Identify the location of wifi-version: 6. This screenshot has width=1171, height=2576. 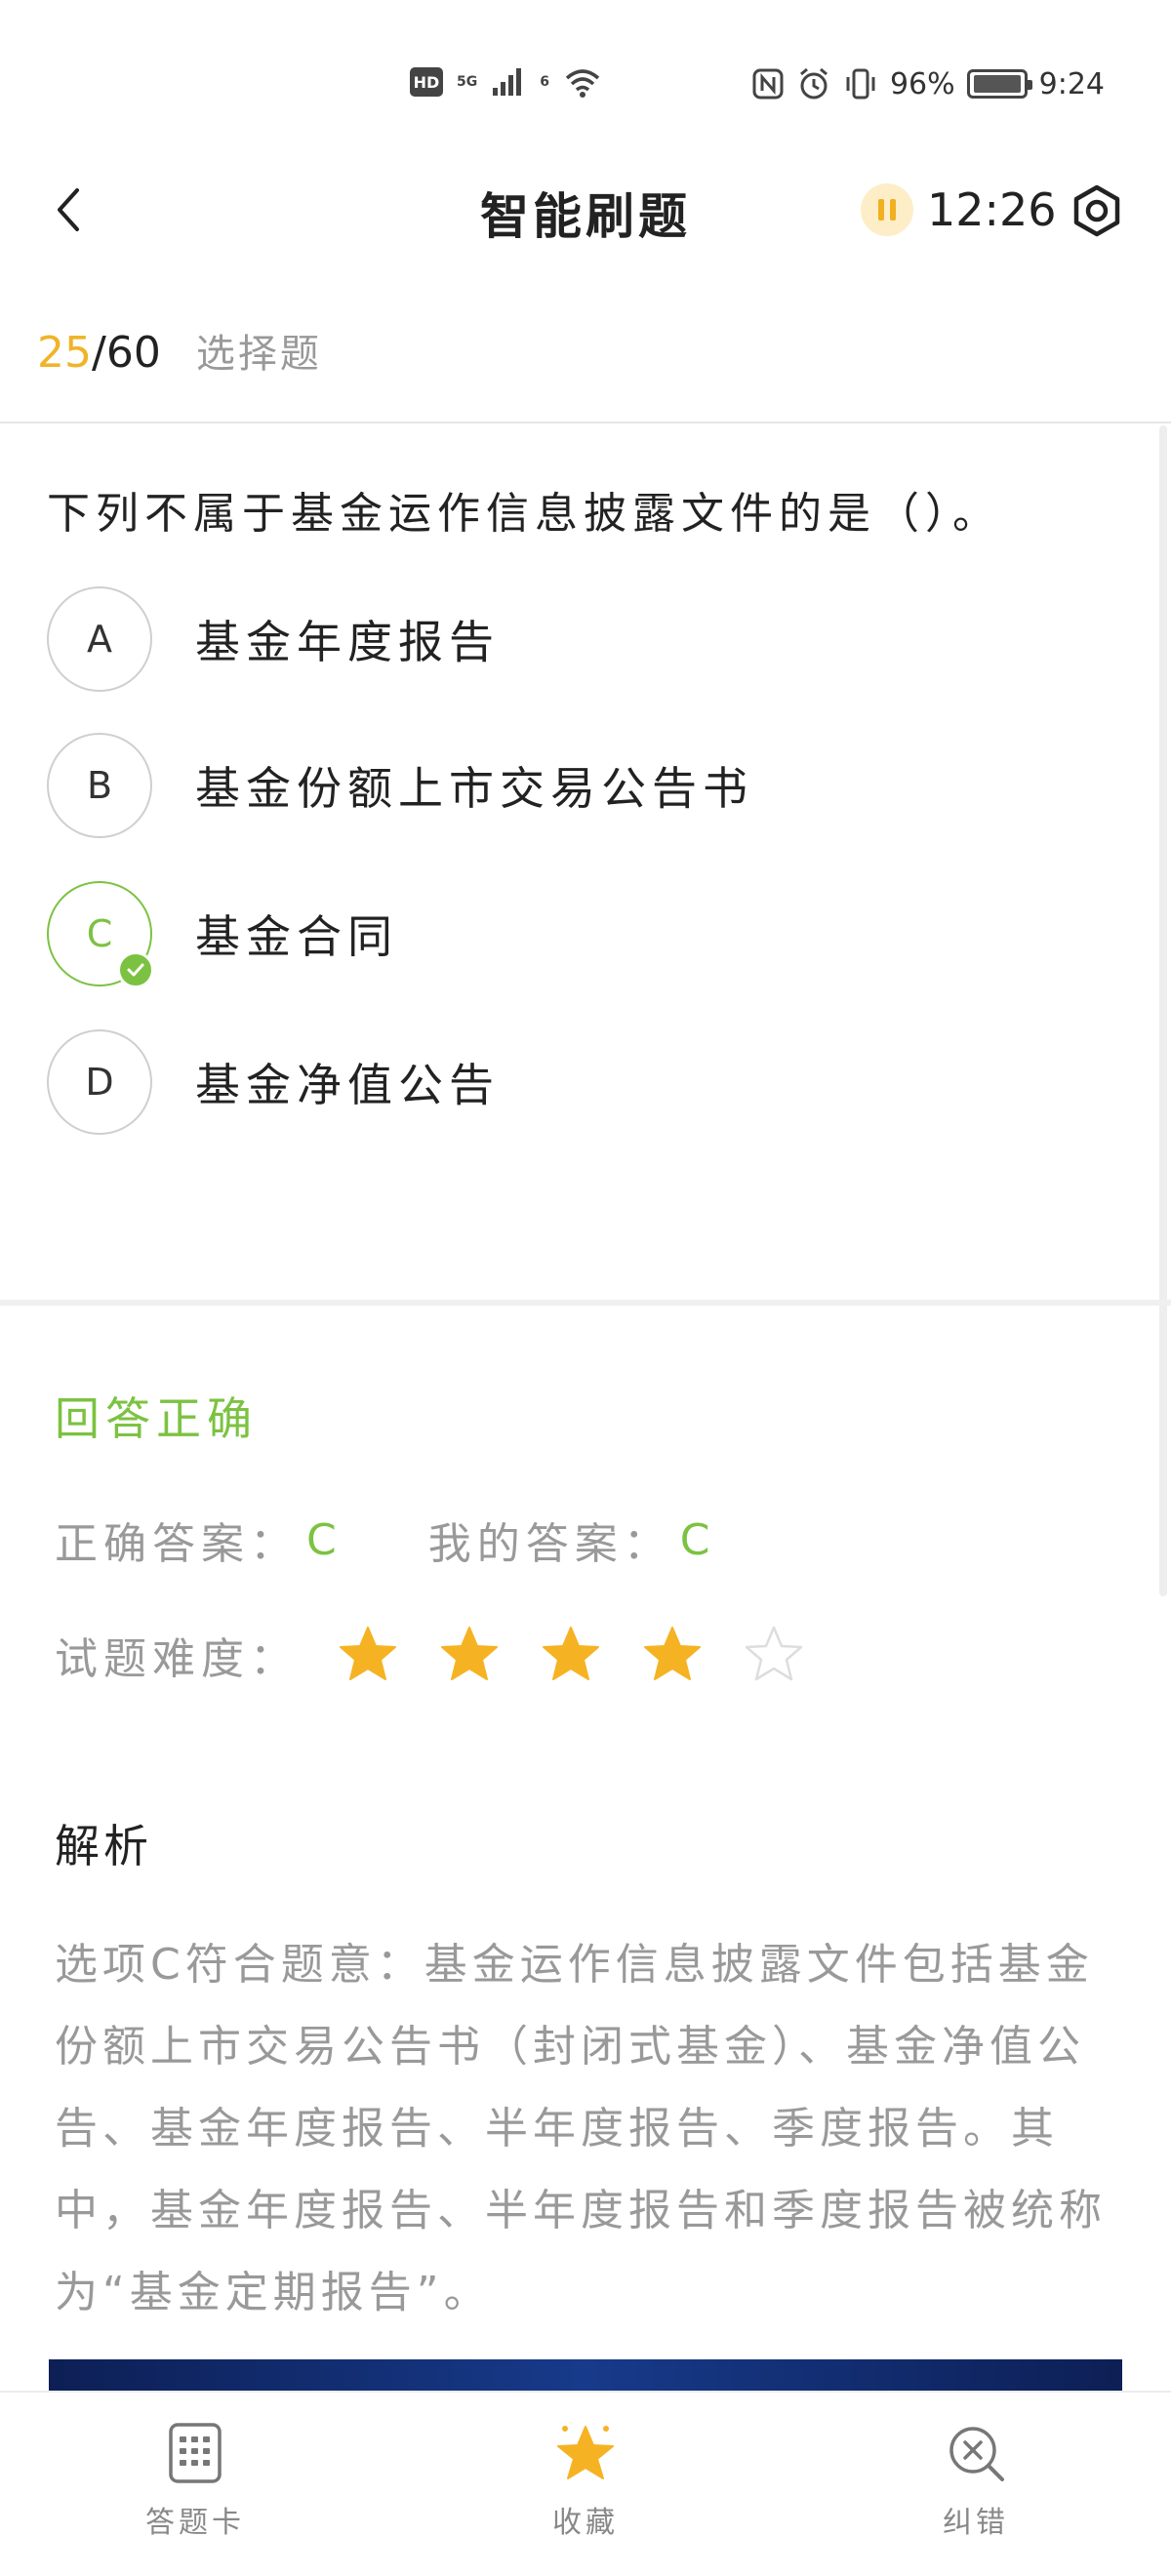
(544, 82).